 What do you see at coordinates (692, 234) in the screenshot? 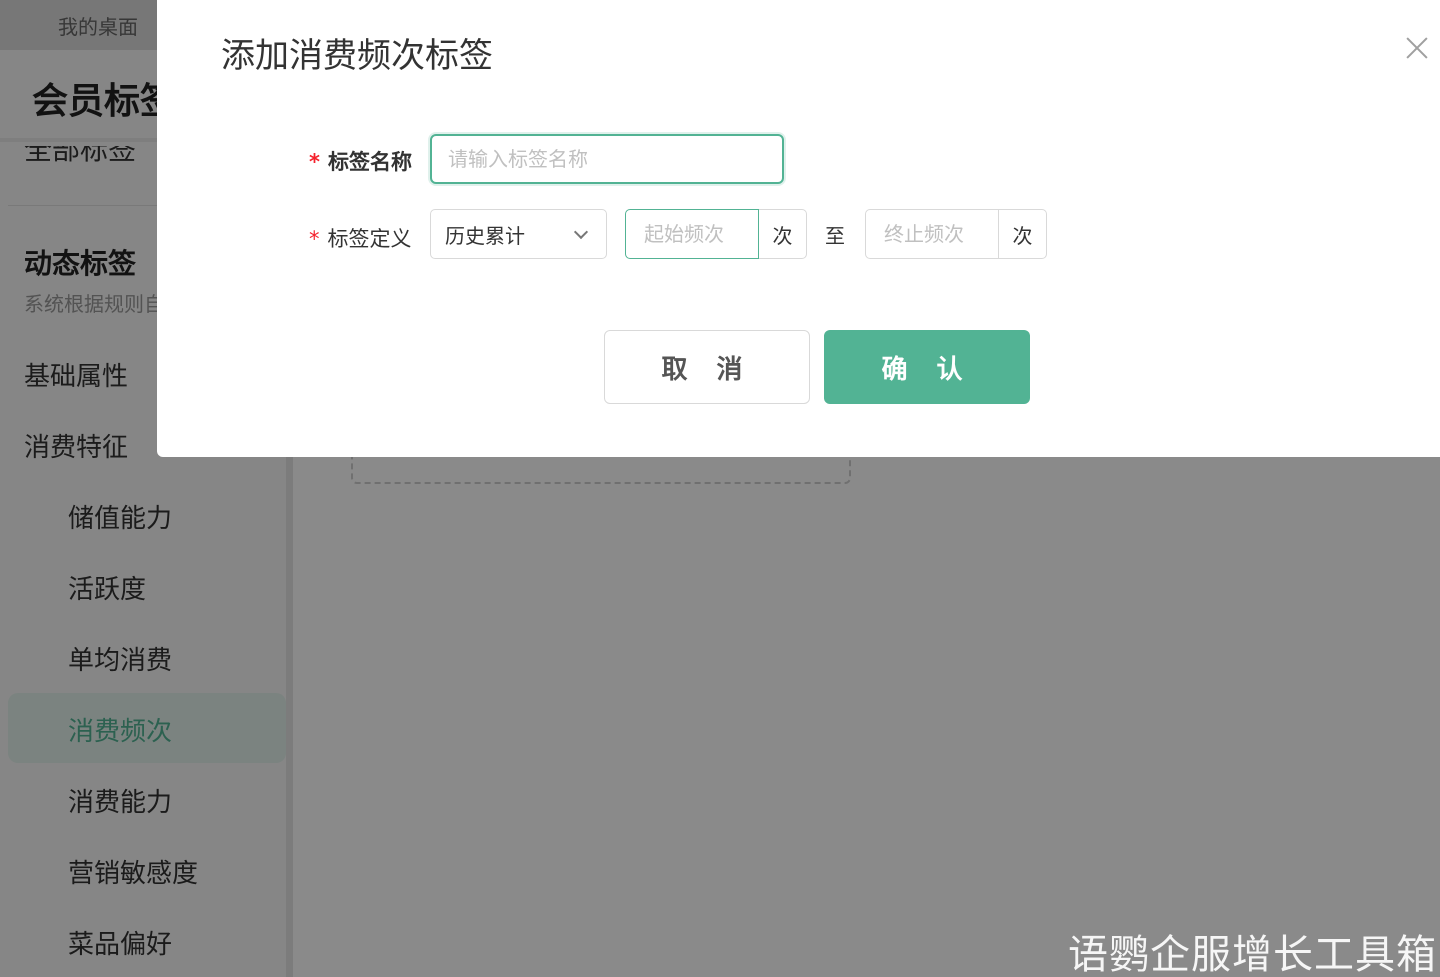
I see `start-frequency-input` at bounding box center [692, 234].